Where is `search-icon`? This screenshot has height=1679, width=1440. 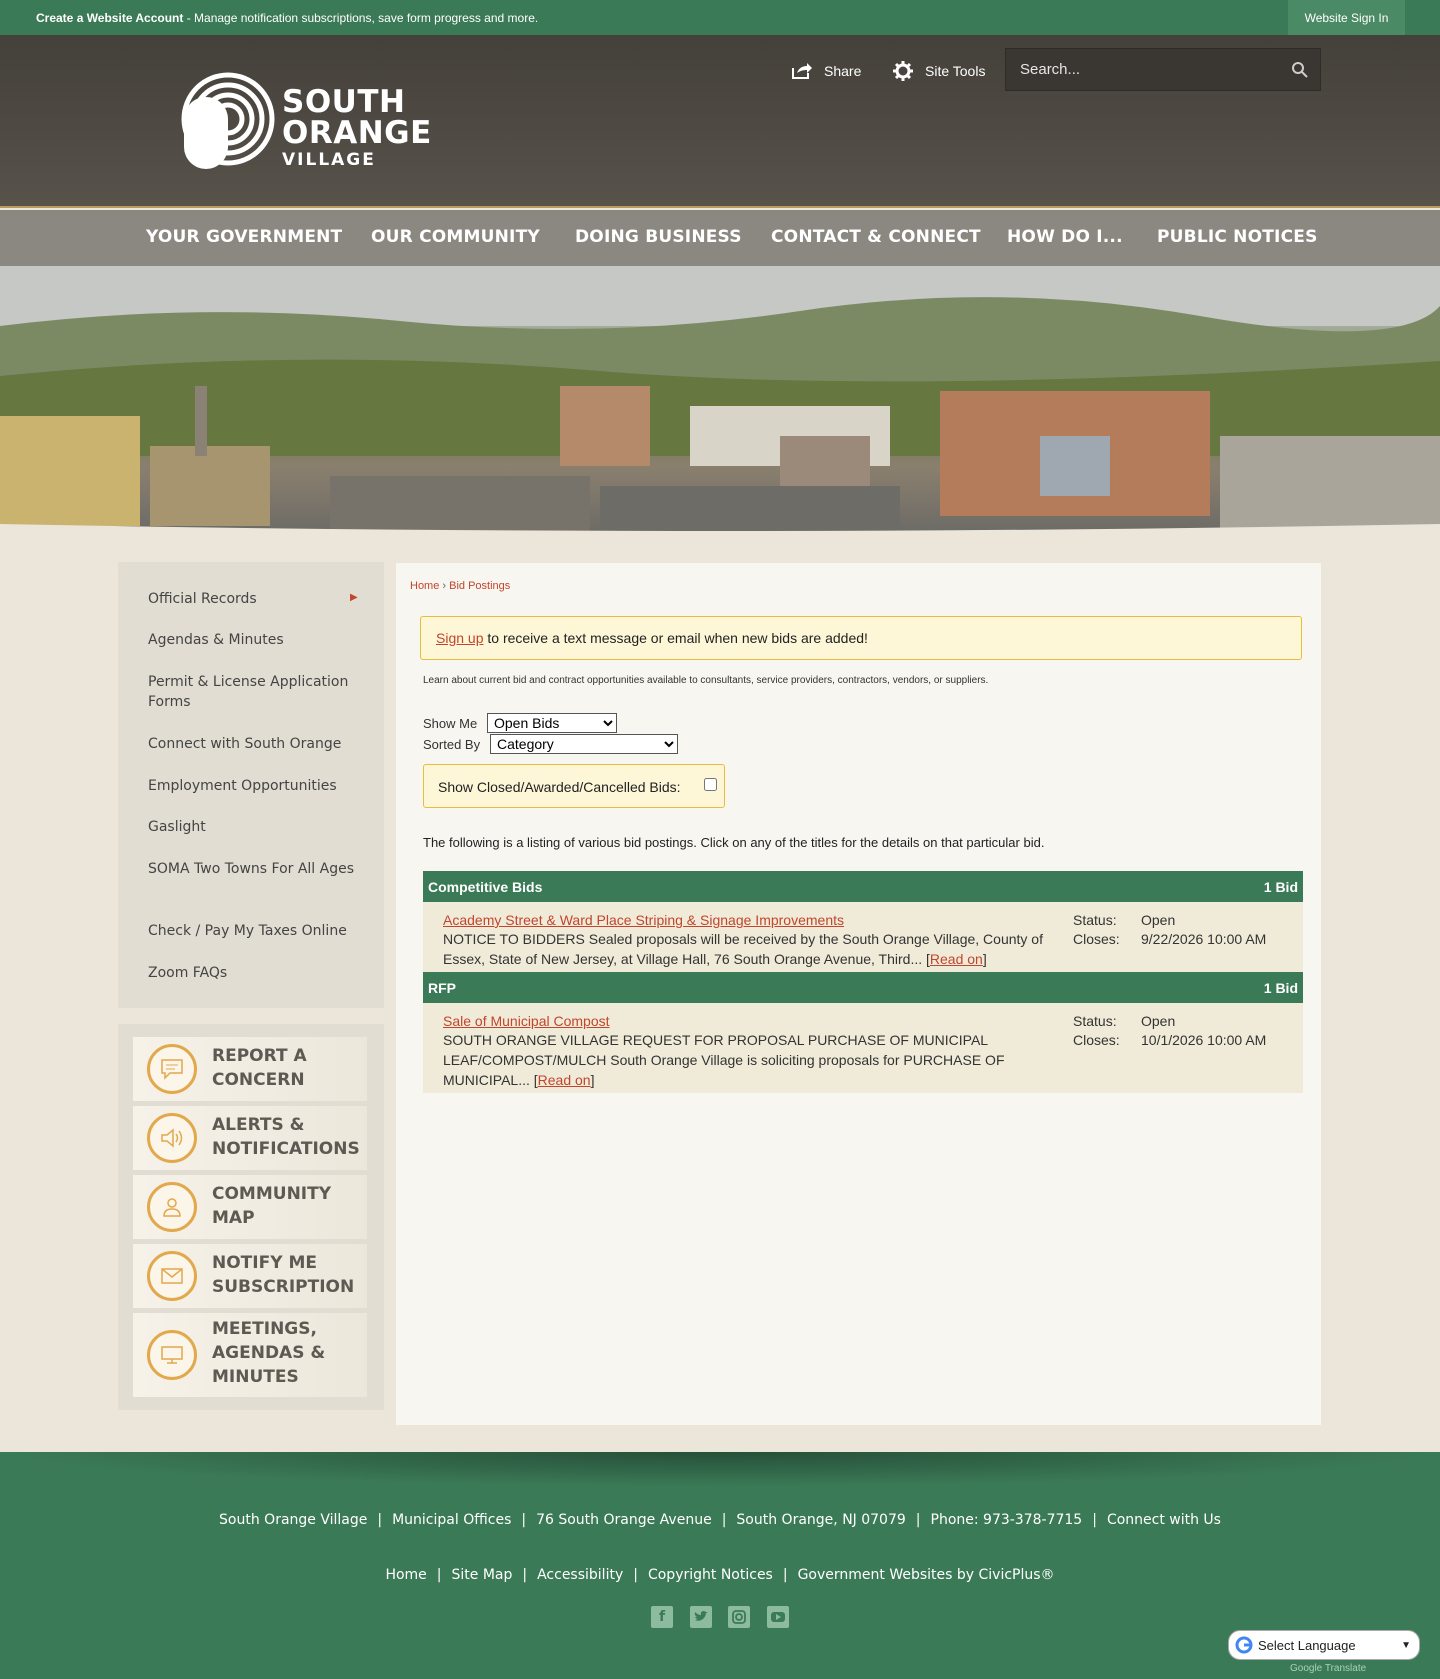 search-icon is located at coordinates (1300, 70).